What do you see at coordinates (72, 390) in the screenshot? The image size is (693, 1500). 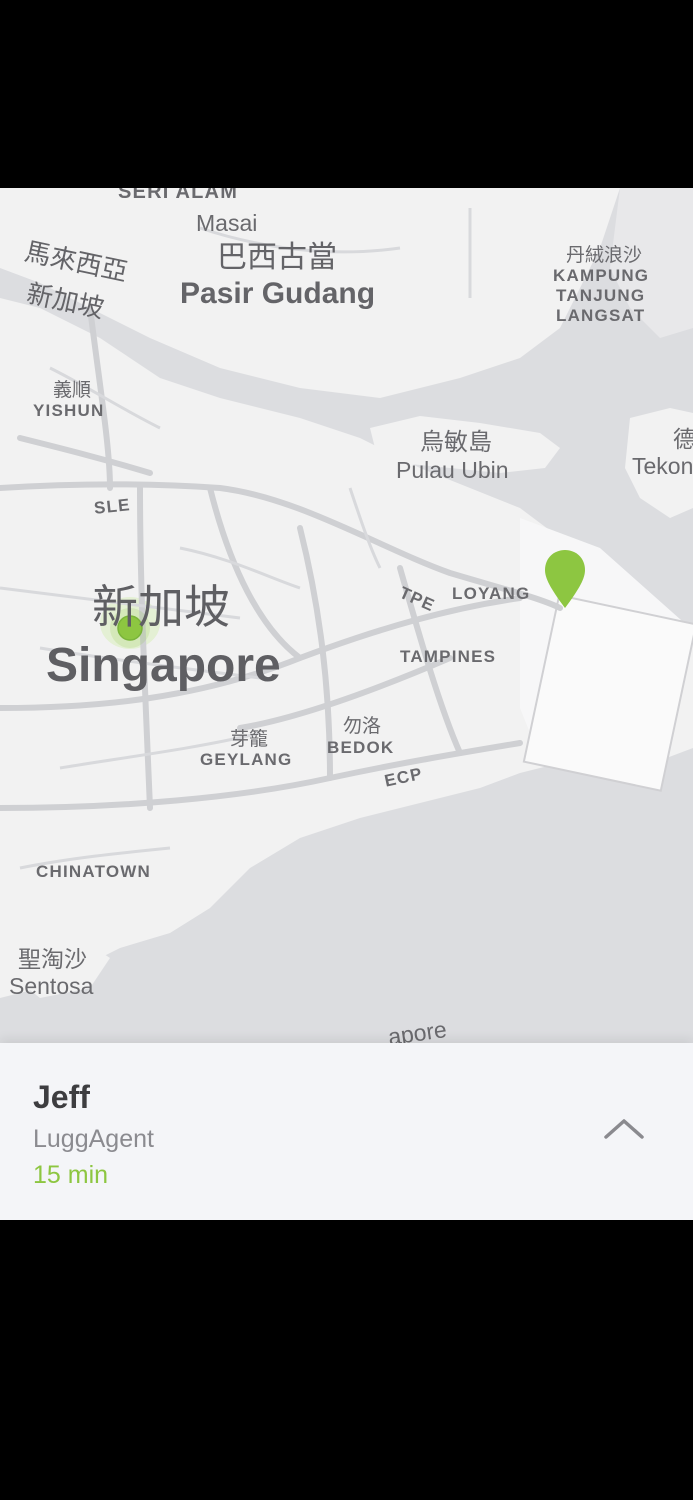 I see `label-yishun-cjk: 義順` at bounding box center [72, 390].